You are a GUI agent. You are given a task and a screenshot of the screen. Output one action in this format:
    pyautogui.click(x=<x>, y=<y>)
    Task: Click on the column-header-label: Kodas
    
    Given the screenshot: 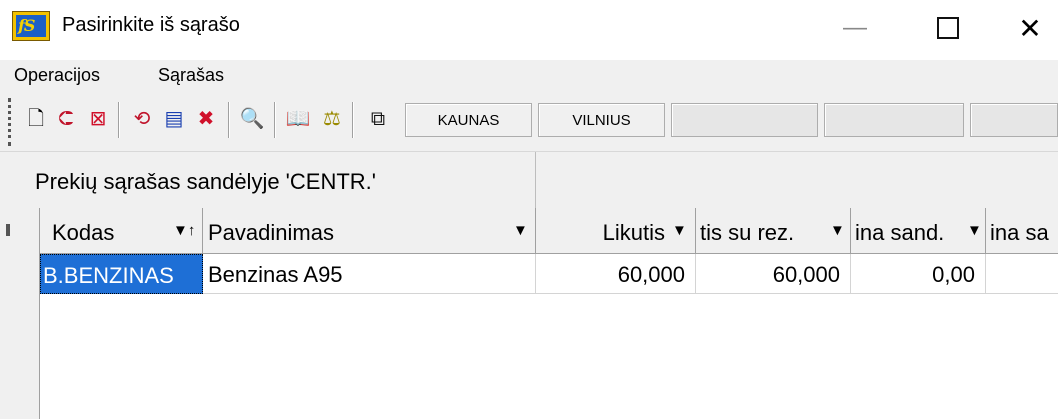 What is the action you would take?
    pyautogui.click(x=83, y=232)
    